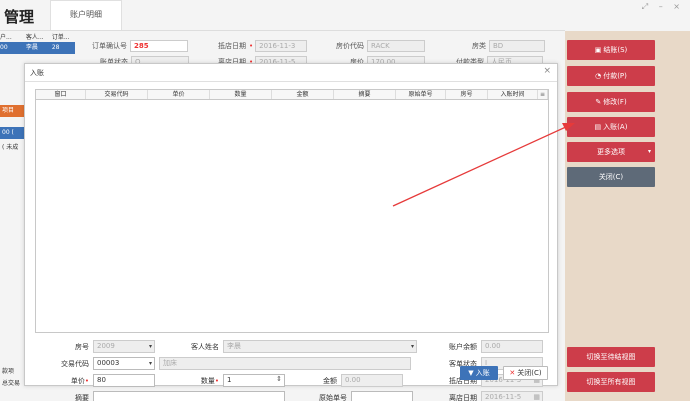 Image resolution: width=690 pixels, height=401 pixels. I want to click on summary-label: 摘要, so click(82, 397).